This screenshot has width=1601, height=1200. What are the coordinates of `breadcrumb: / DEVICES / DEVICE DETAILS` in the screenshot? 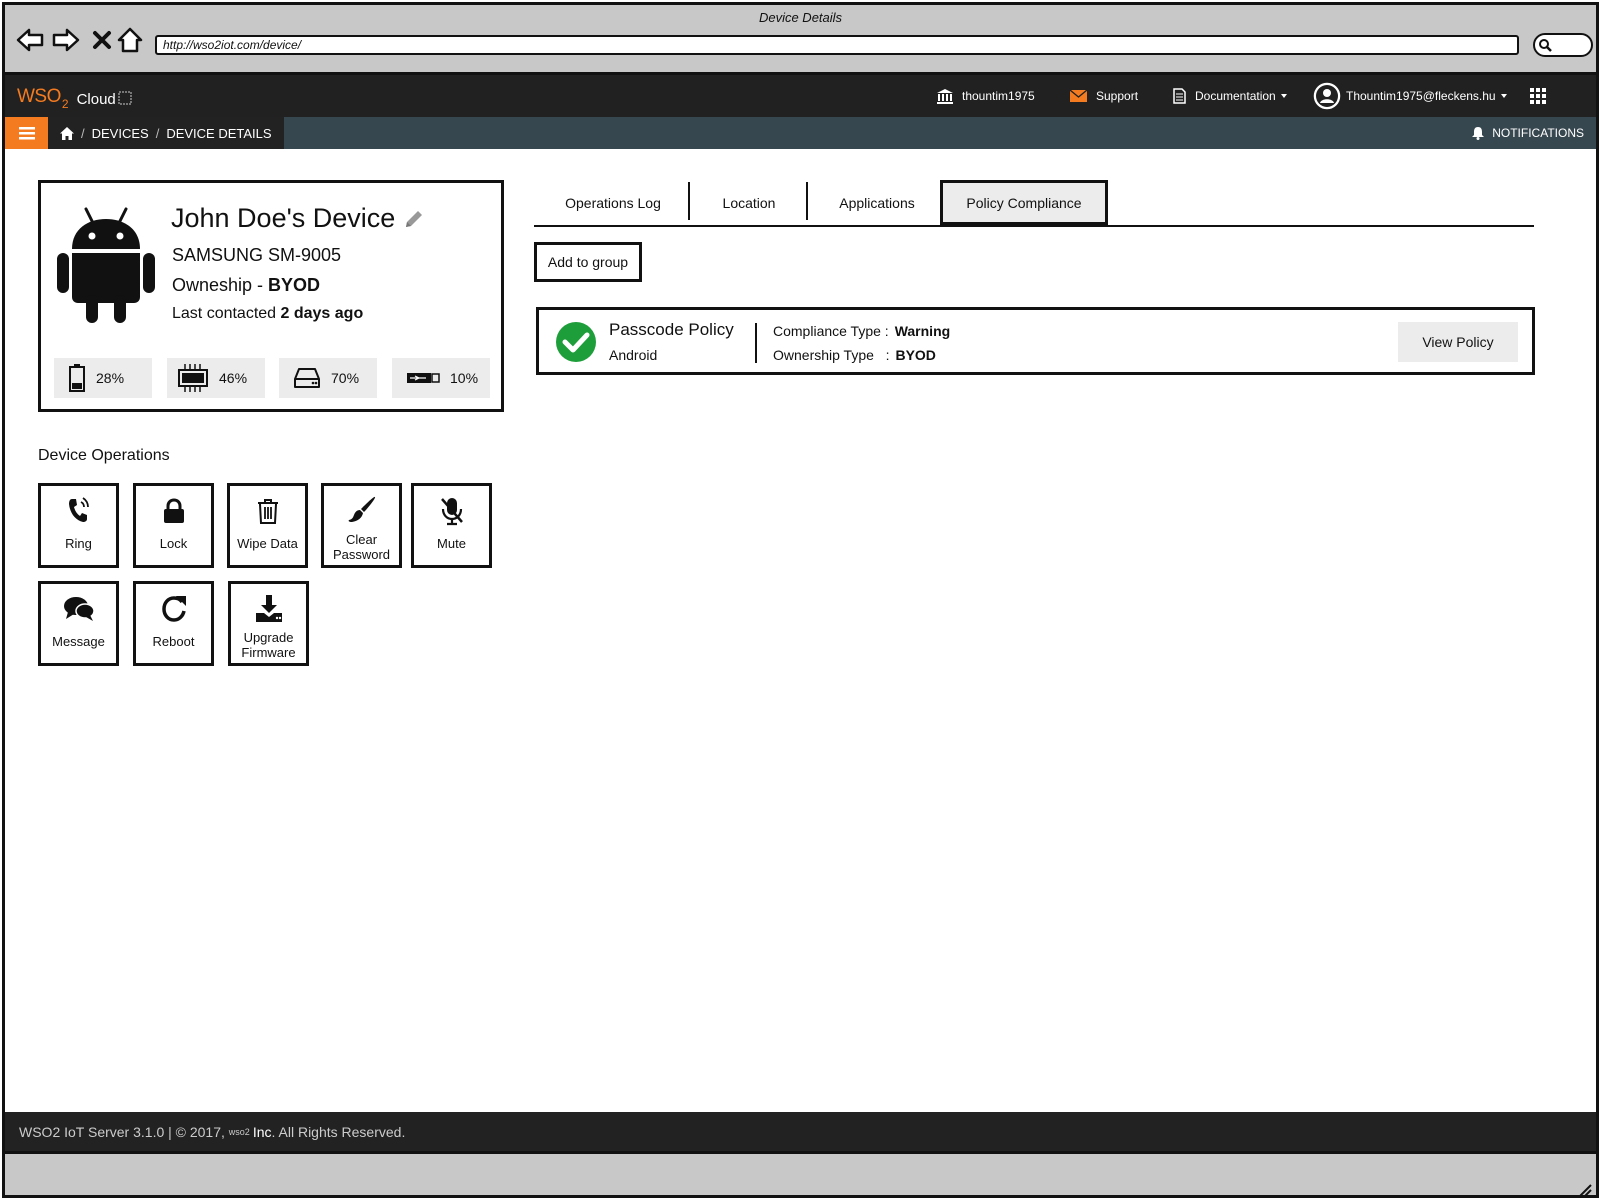 It's located at (166, 133).